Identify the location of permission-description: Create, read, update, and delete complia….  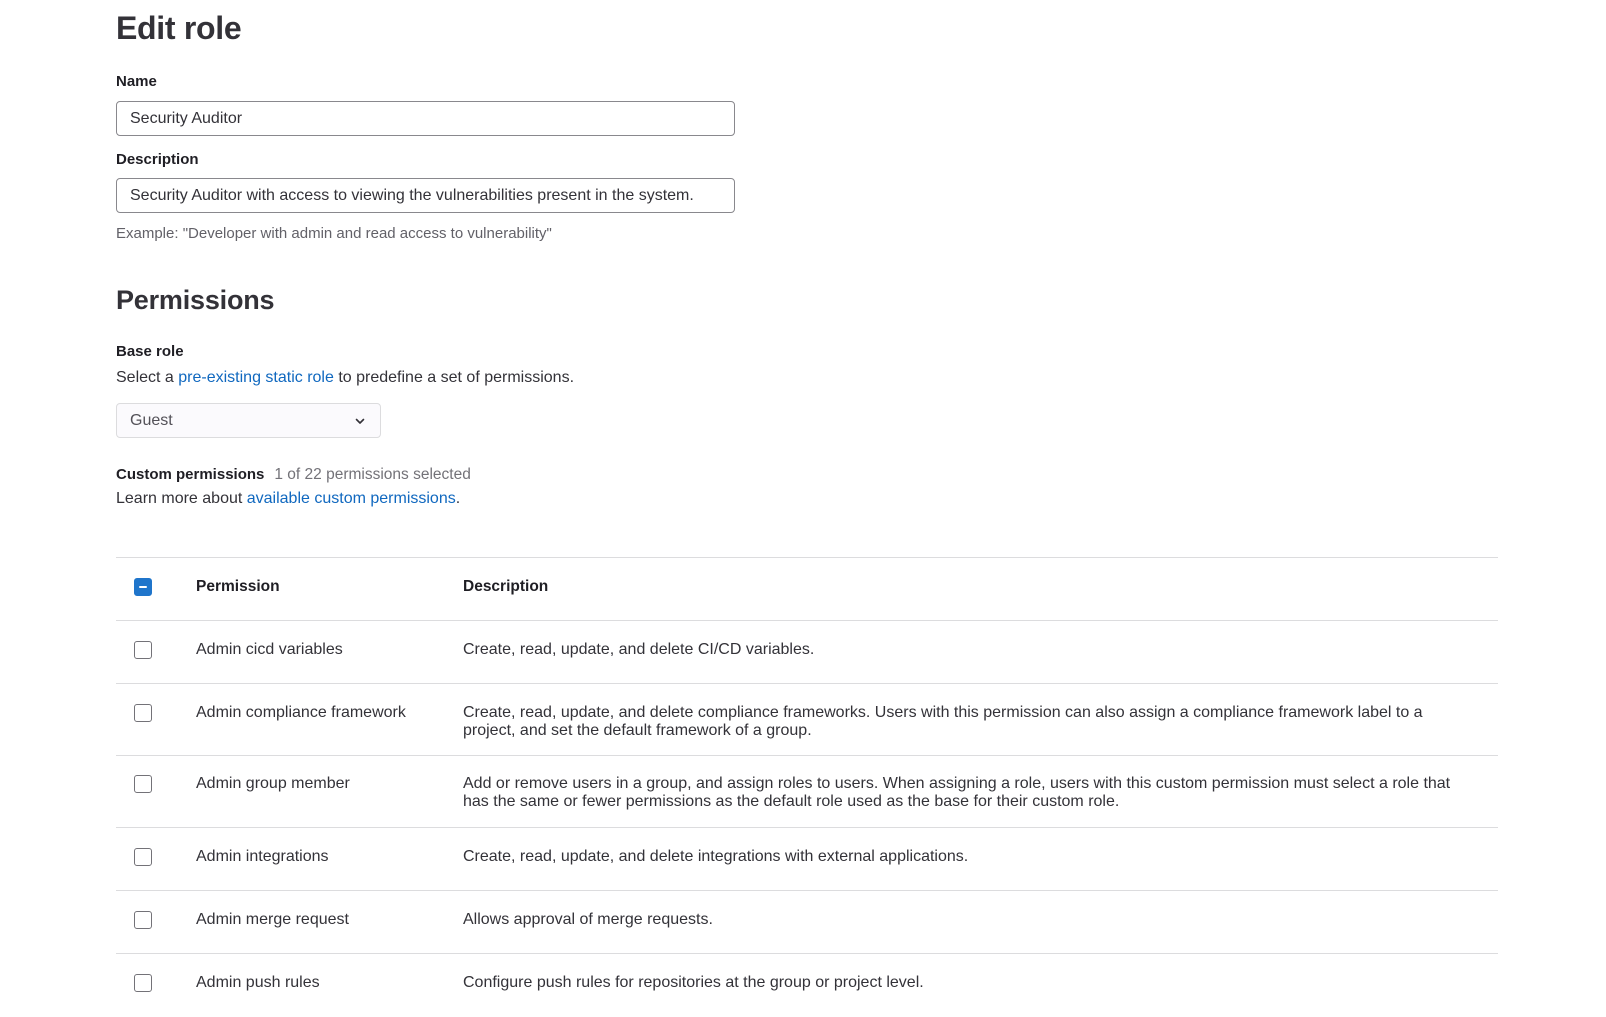
(943, 721).